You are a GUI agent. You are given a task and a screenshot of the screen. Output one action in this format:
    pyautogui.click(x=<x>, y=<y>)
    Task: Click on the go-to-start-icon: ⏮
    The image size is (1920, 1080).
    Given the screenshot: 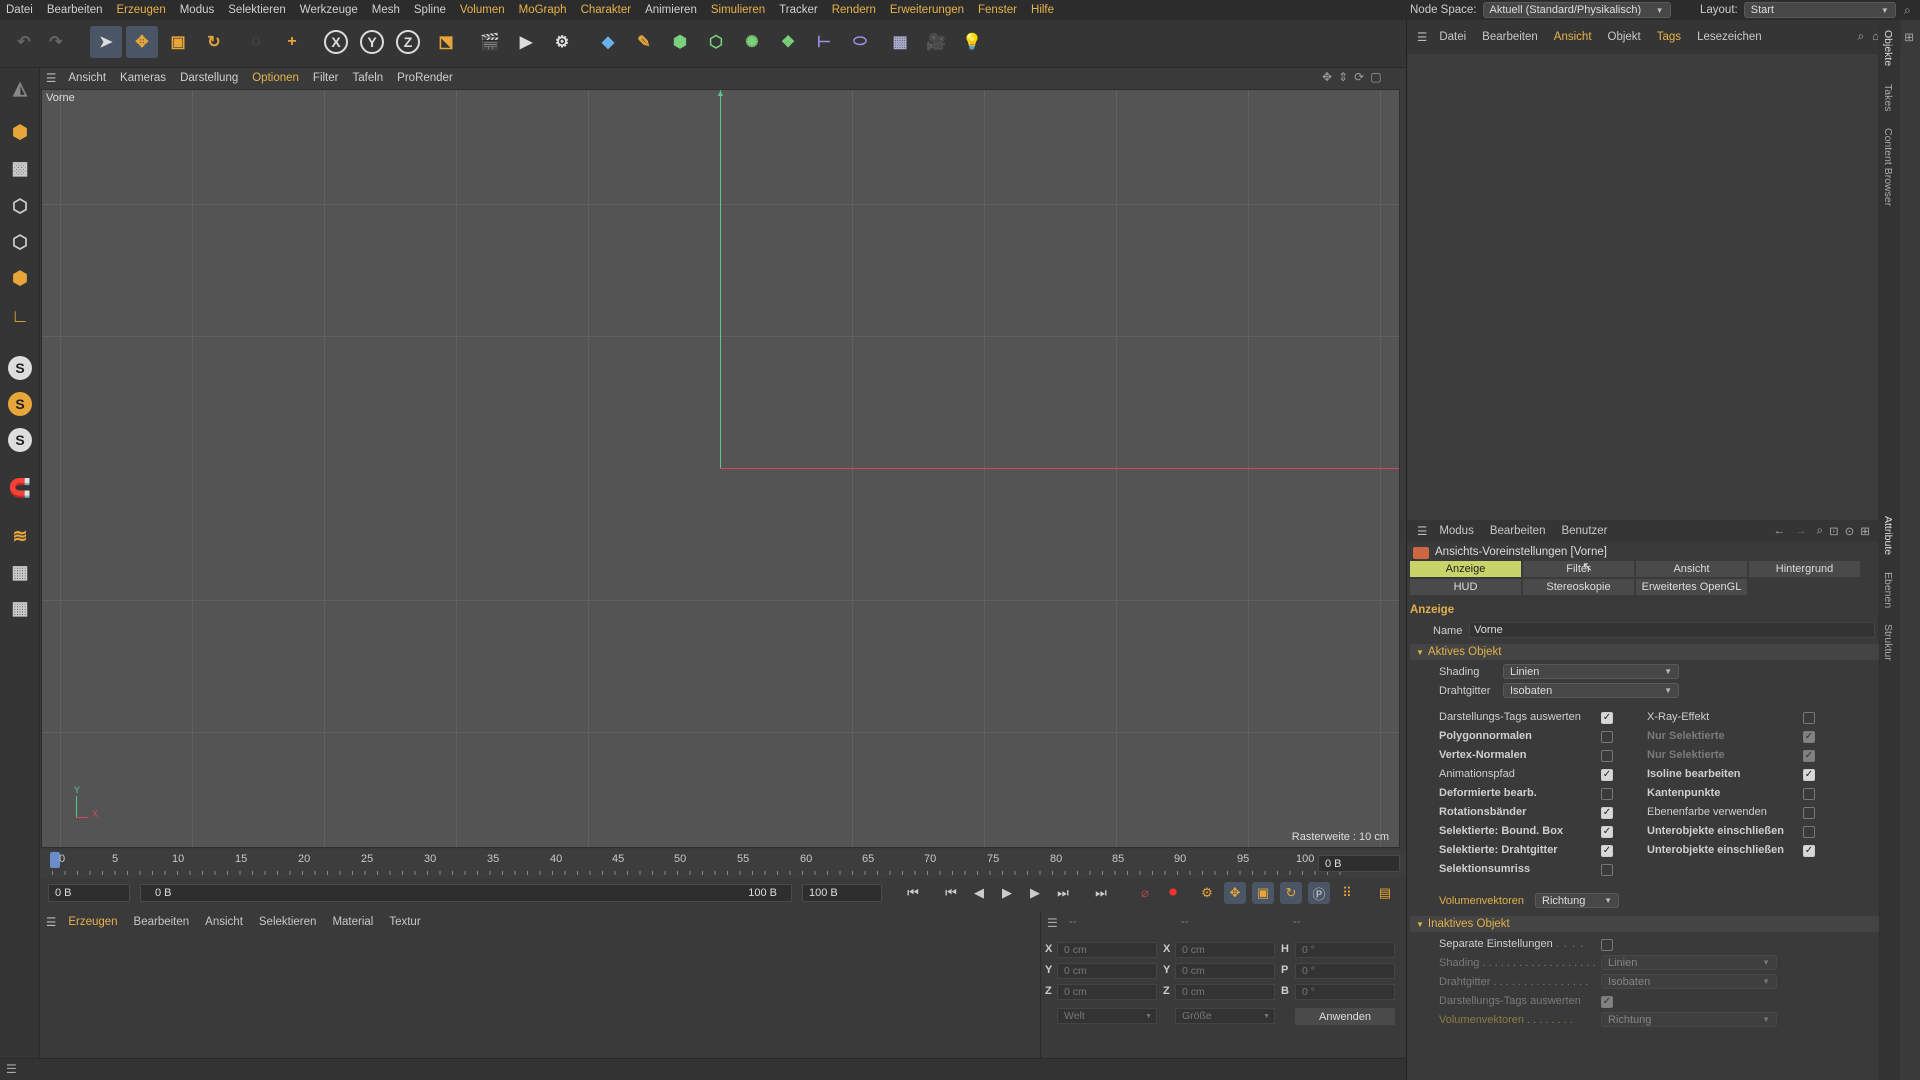 What is the action you would take?
    pyautogui.click(x=913, y=893)
    